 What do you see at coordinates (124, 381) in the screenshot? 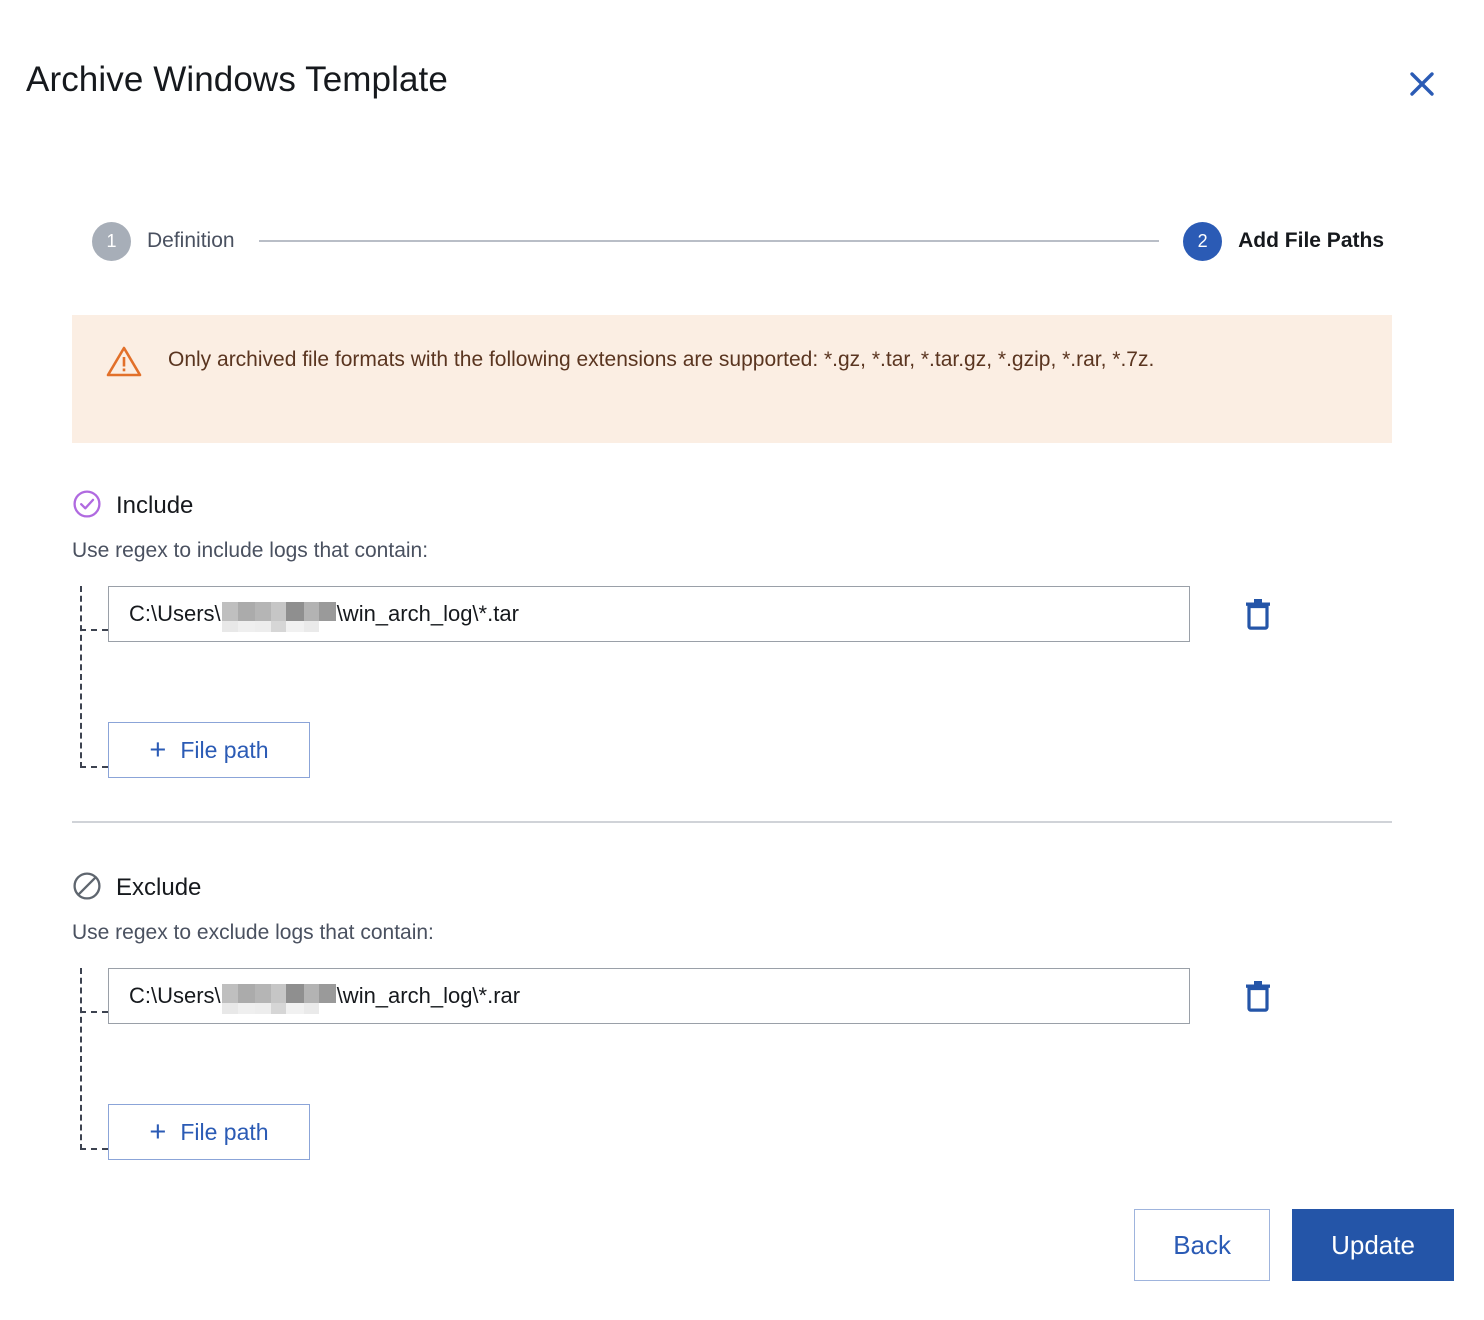
I see `warning-triangle-icon` at bounding box center [124, 381].